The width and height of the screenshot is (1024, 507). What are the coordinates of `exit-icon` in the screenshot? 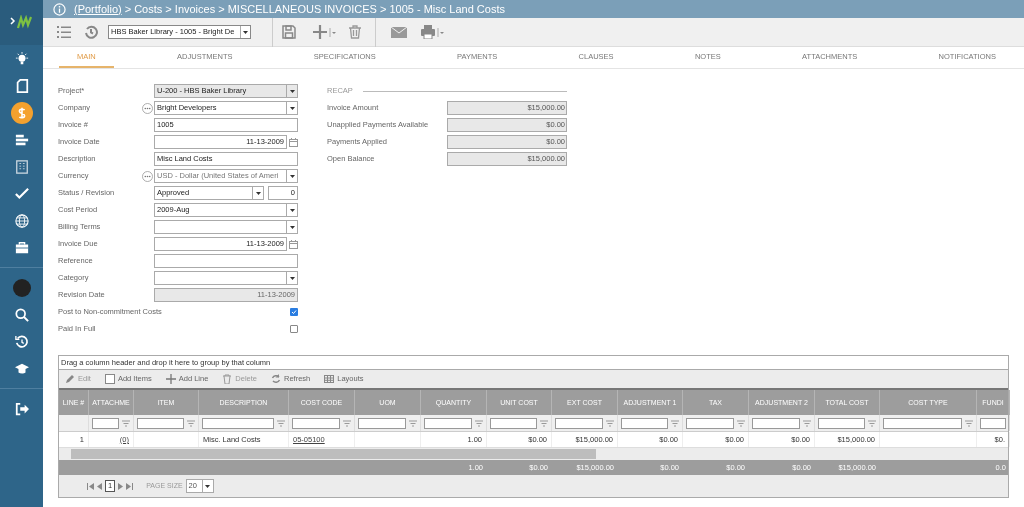 It's located at (21, 408).